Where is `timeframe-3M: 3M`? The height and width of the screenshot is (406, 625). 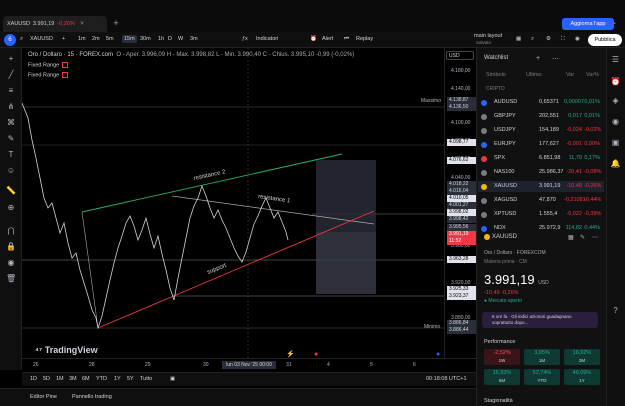 timeframe-3M: 3M is located at coordinates (73, 379).